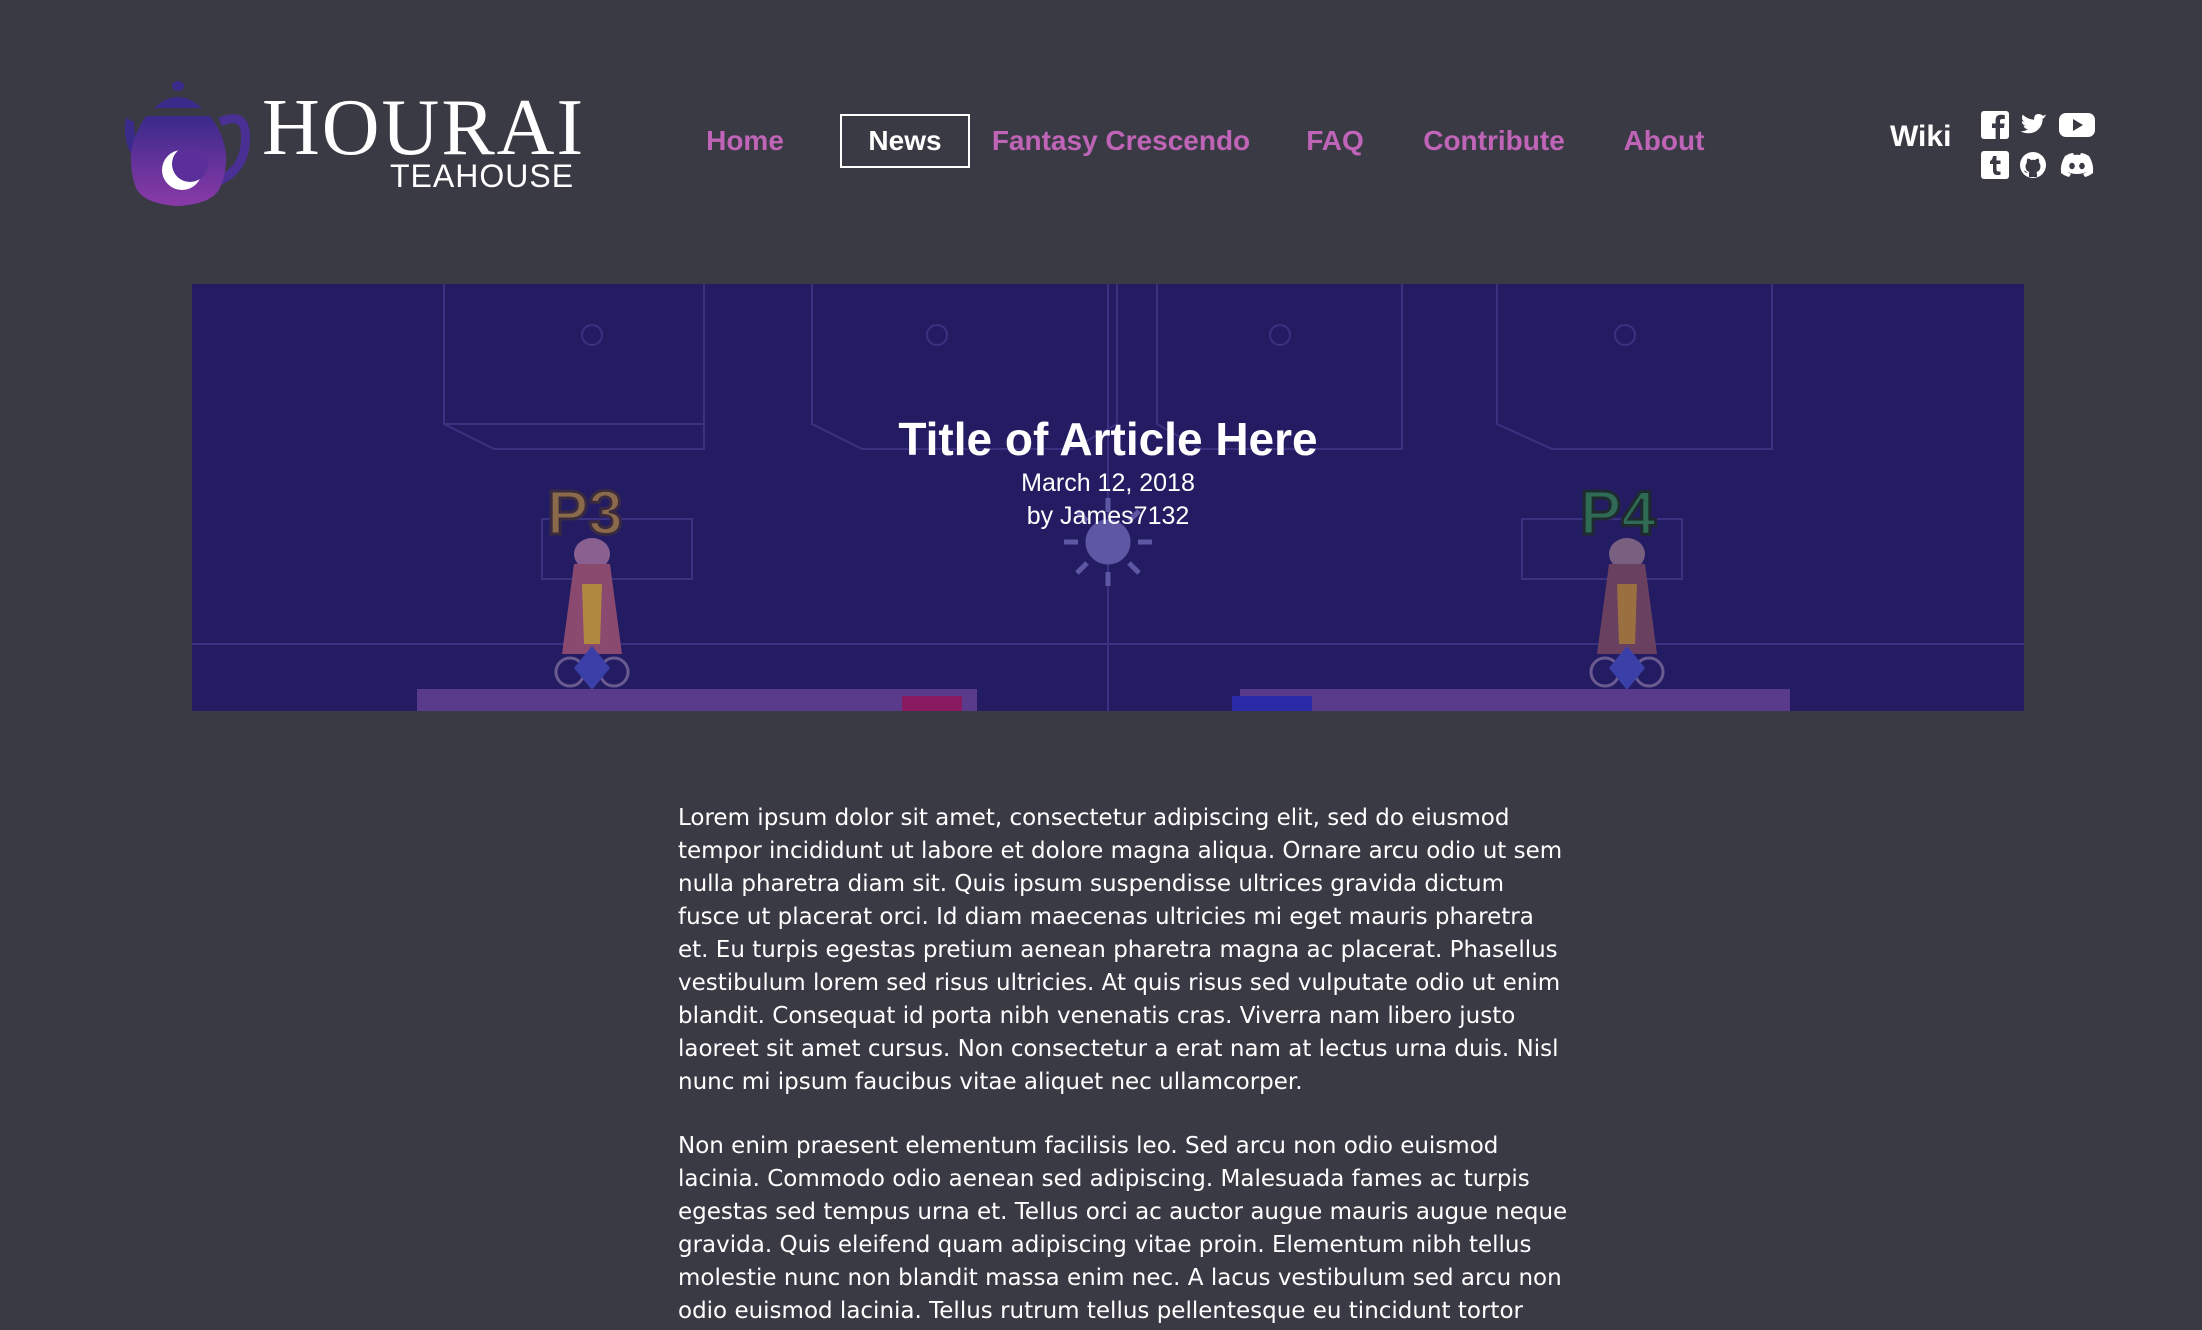 This screenshot has height=1330, width=2202. What do you see at coordinates (1108, 515) in the screenshot?
I see `article-author: by James7132` at bounding box center [1108, 515].